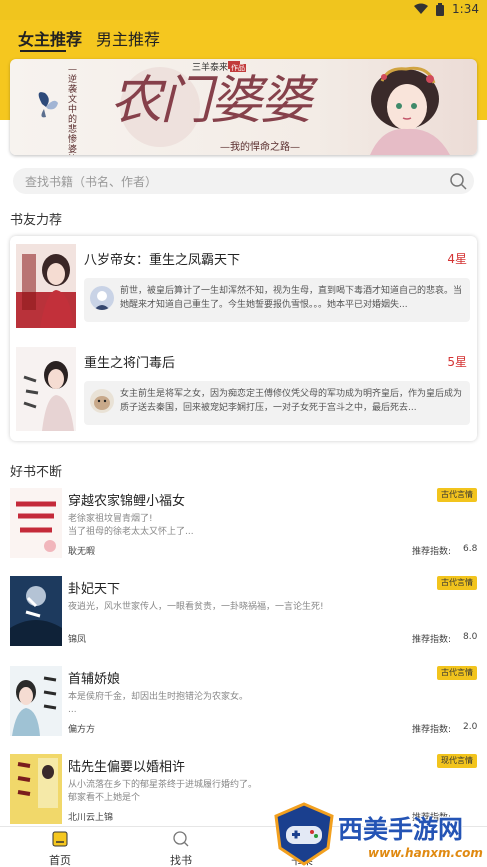  Describe the element at coordinates (126, 765) in the screenshot. I see `book-title: 陆先生偏要以婚相许` at that location.